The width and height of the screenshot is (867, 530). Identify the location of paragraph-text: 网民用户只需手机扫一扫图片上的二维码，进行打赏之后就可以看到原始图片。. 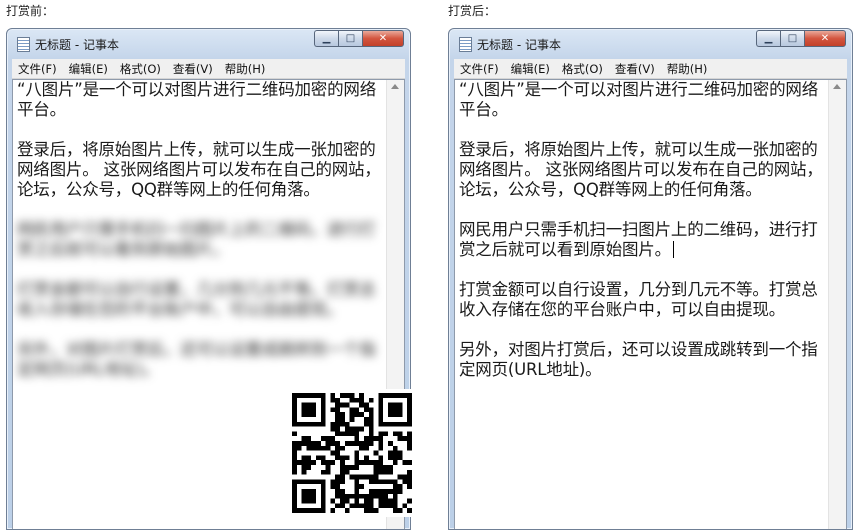
(638, 239).